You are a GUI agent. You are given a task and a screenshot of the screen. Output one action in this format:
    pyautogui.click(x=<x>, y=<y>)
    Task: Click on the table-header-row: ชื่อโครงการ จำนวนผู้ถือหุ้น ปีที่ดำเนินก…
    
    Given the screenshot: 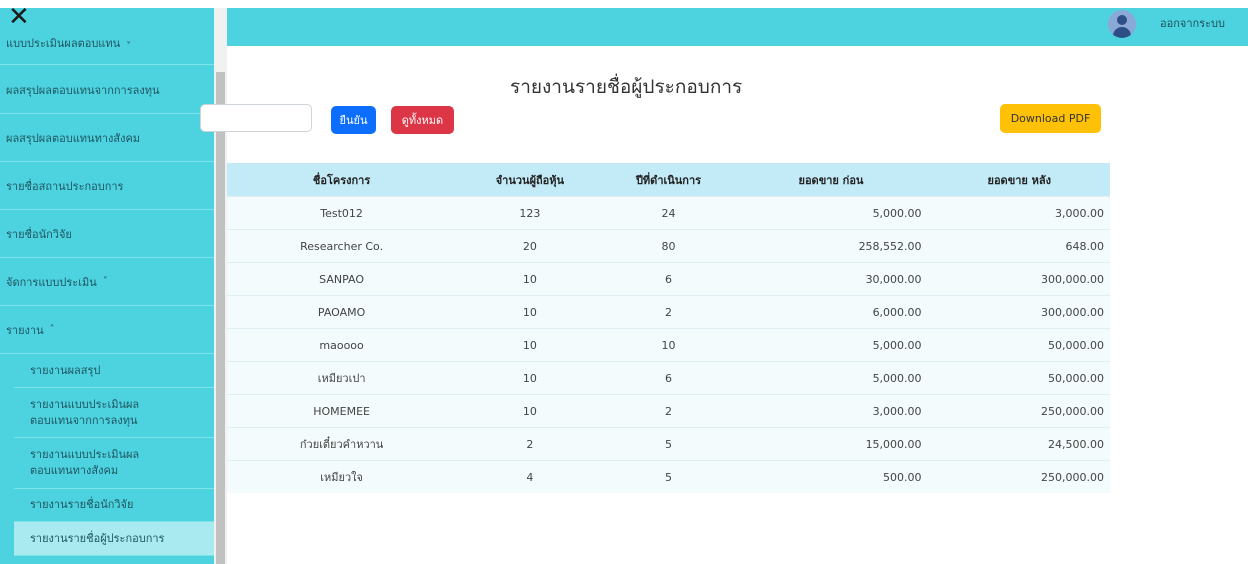 What is the action you would take?
    pyautogui.click(x=668, y=180)
    